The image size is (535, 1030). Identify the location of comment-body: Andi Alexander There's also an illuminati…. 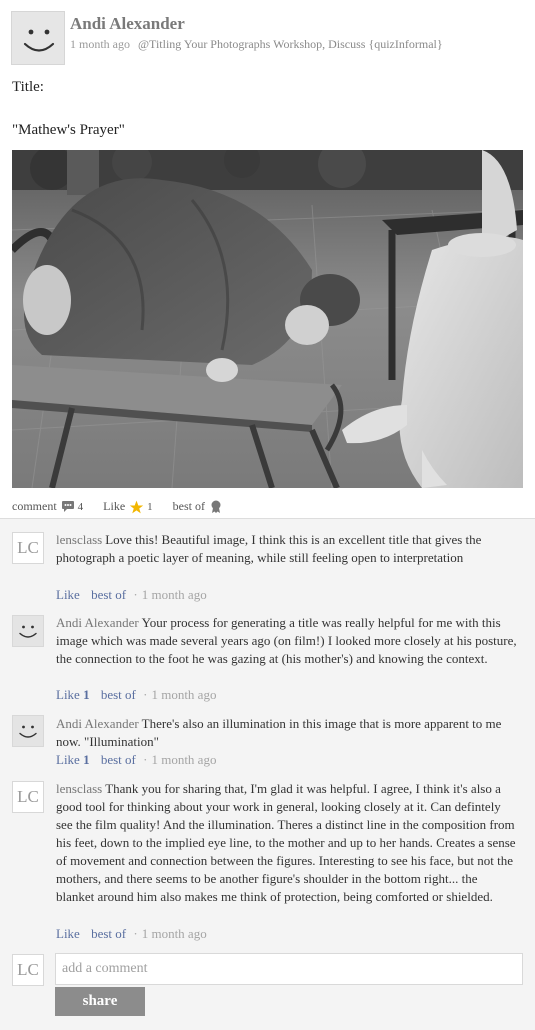
(287, 733).